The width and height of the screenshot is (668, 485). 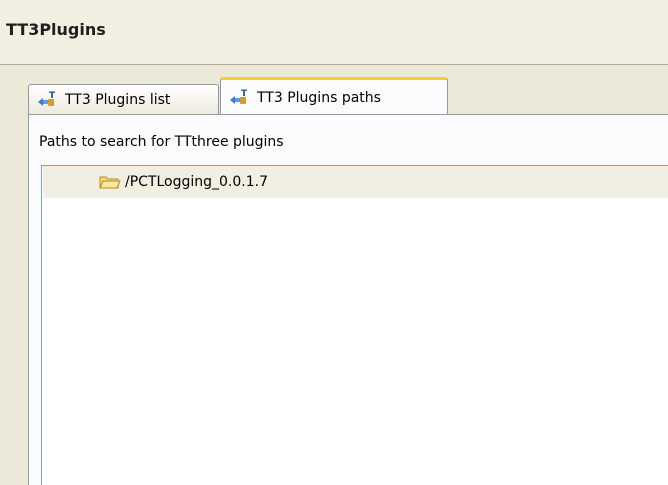 I want to click on tab-plugins-paths: T TT3 Plugins paths, so click(x=334, y=96).